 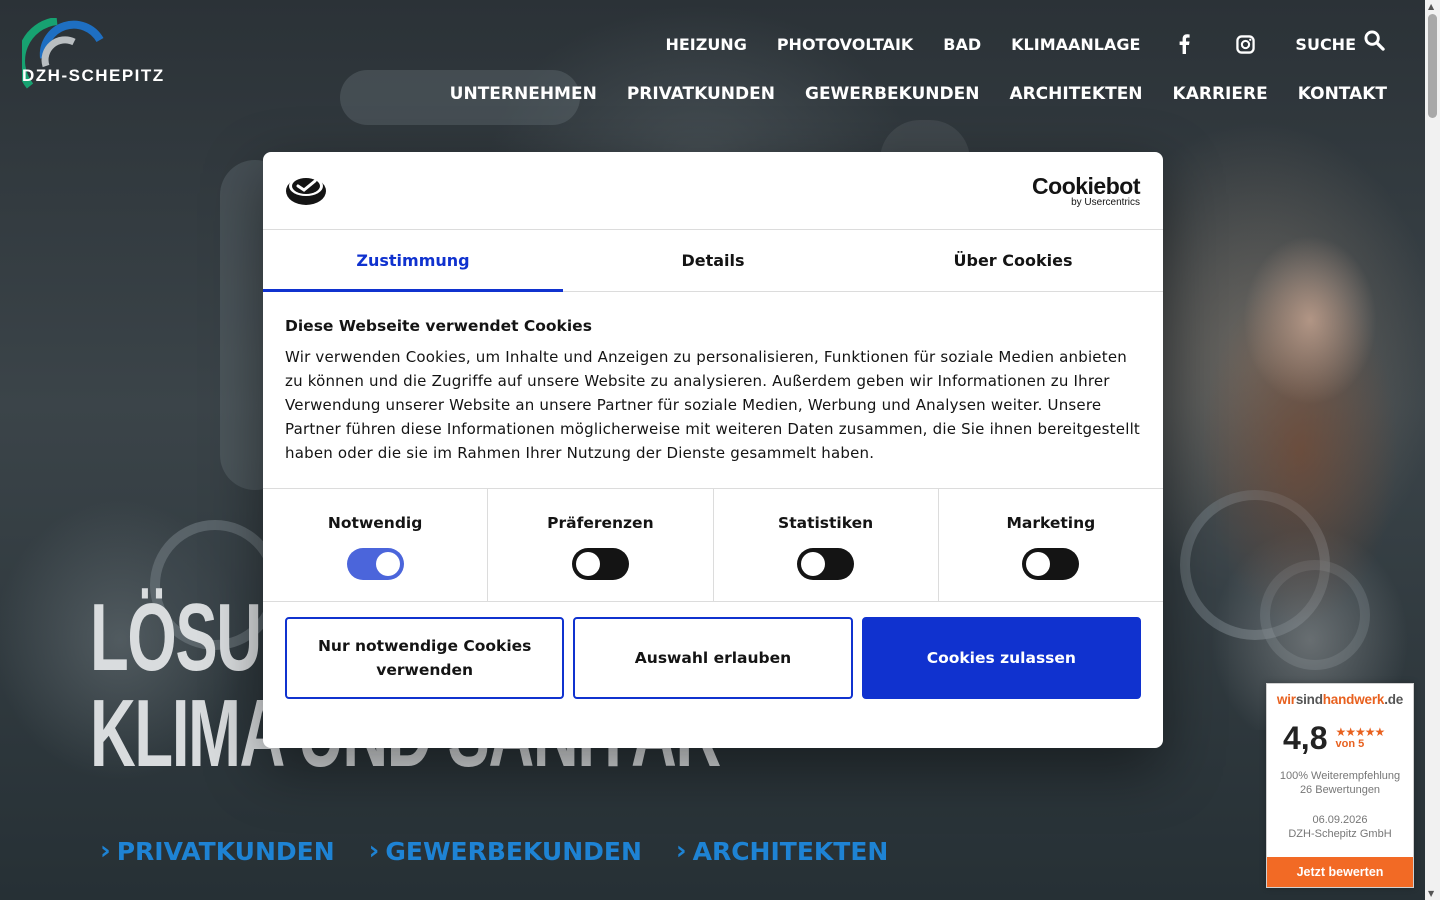 I want to click on toggle-marketing, so click(x=1051, y=564).